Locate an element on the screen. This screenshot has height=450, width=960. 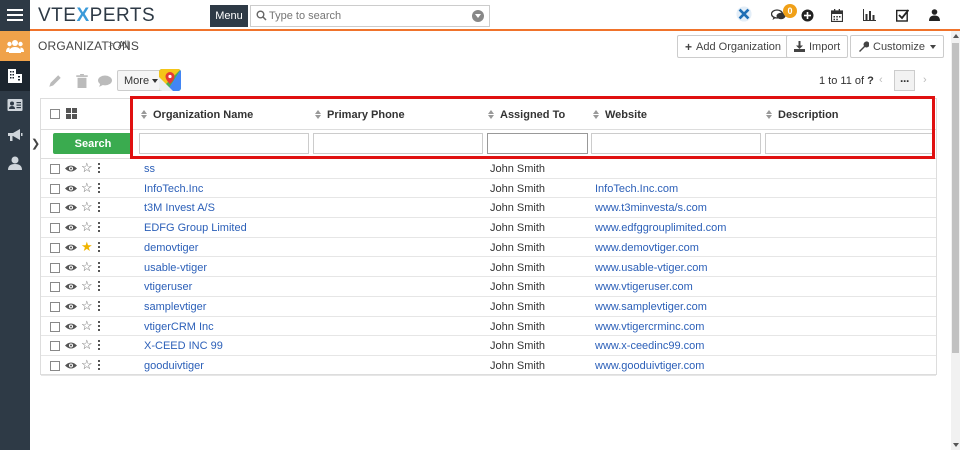
comment-icon is located at coordinates (105, 81).